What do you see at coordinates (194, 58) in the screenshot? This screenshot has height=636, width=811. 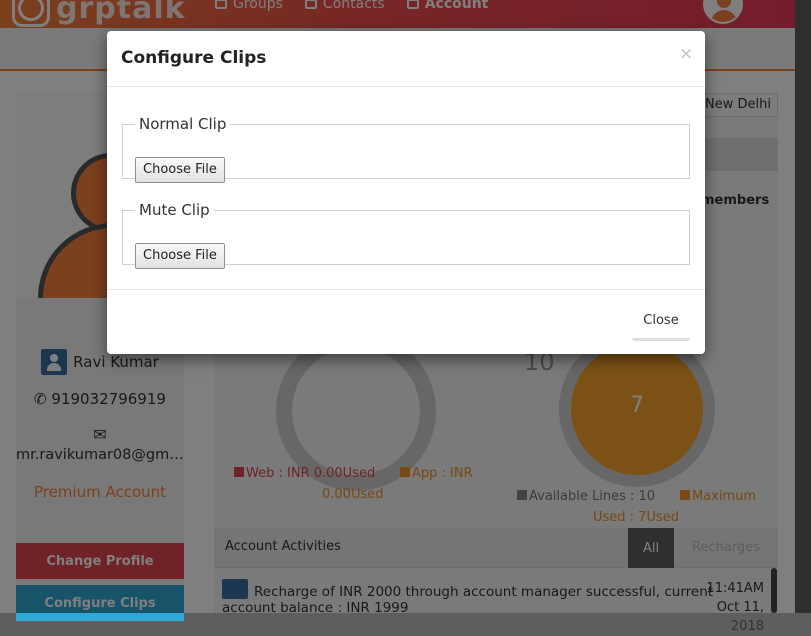 I see `modal-title: Configure Clips` at bounding box center [194, 58].